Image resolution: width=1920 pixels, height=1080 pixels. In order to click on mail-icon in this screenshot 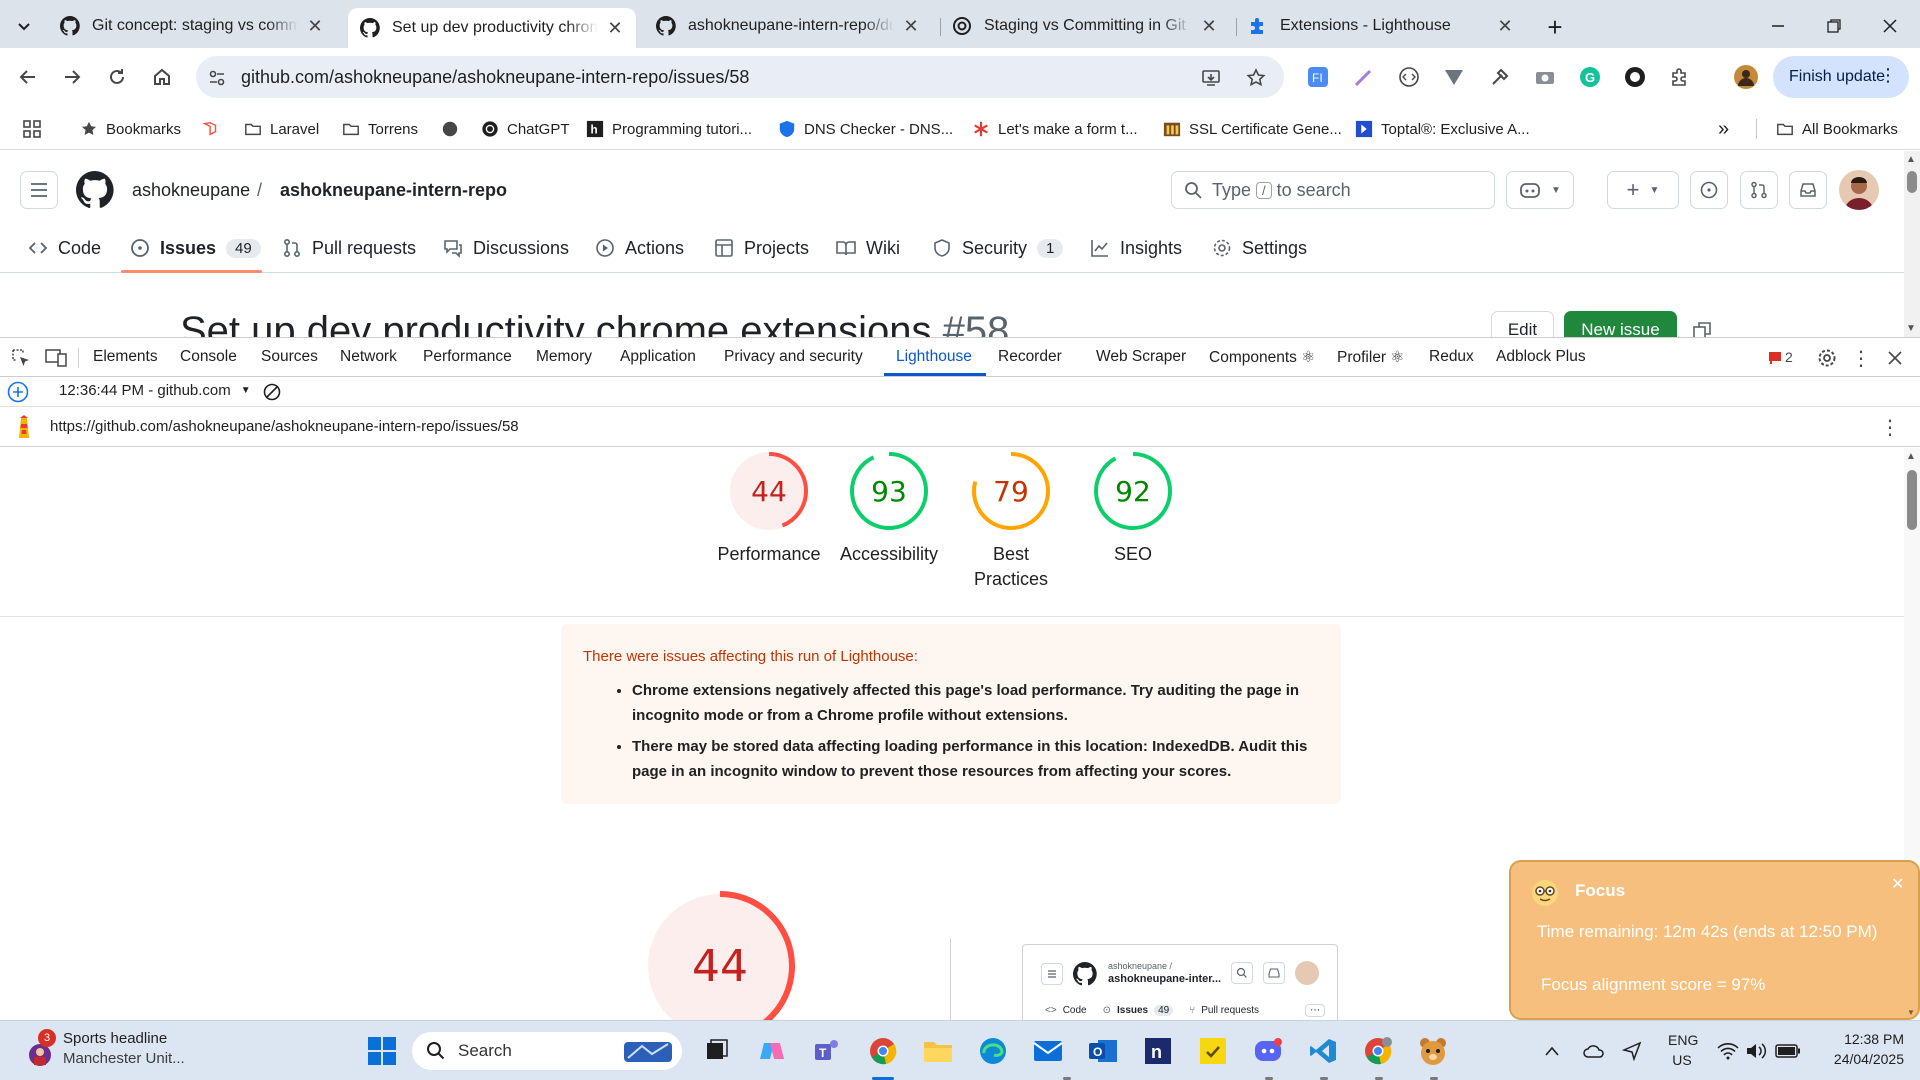, I will do `click(1048, 1051)`.